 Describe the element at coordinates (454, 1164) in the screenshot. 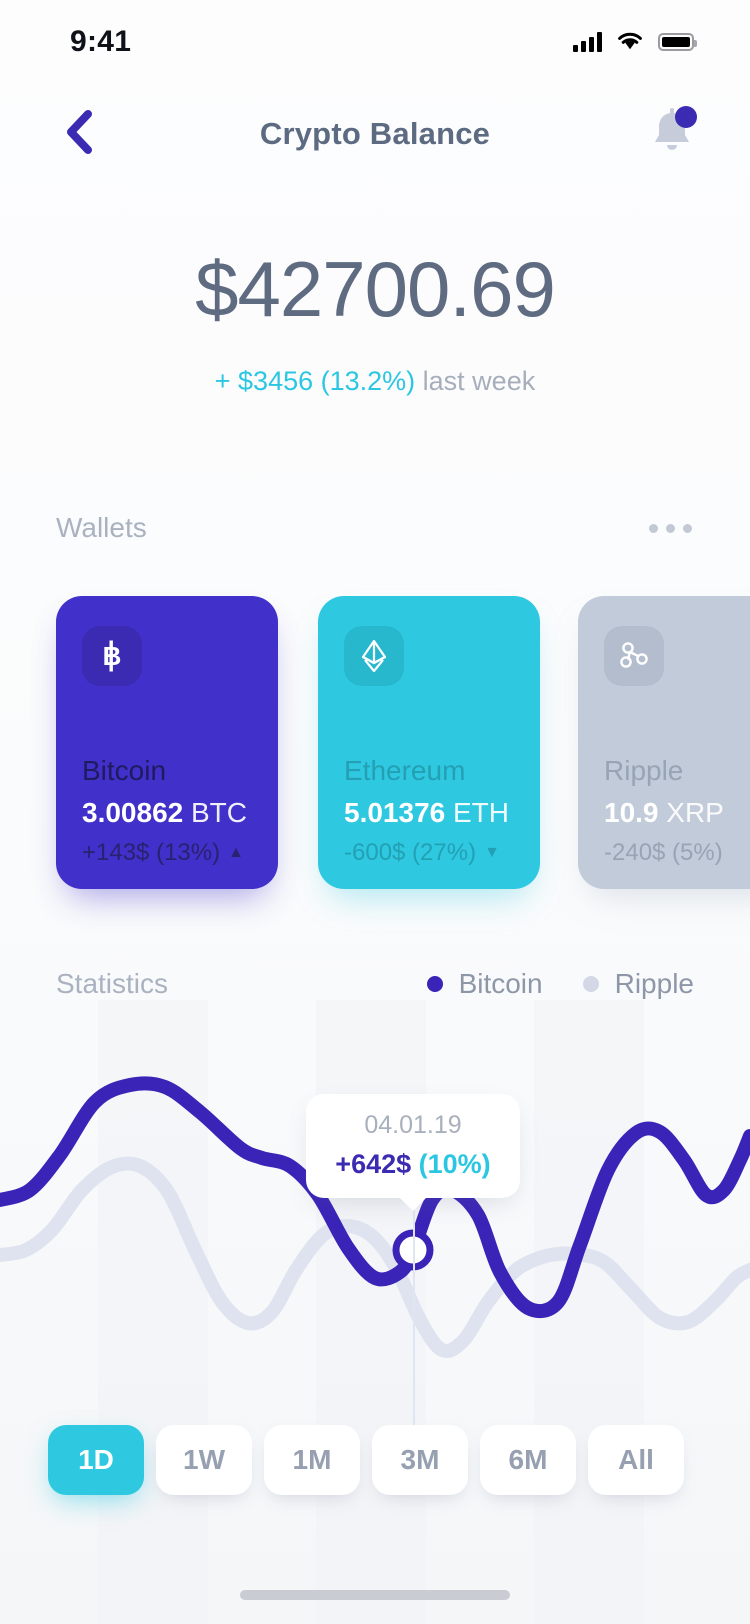

I see `tooltip-percent: (10%)` at that location.